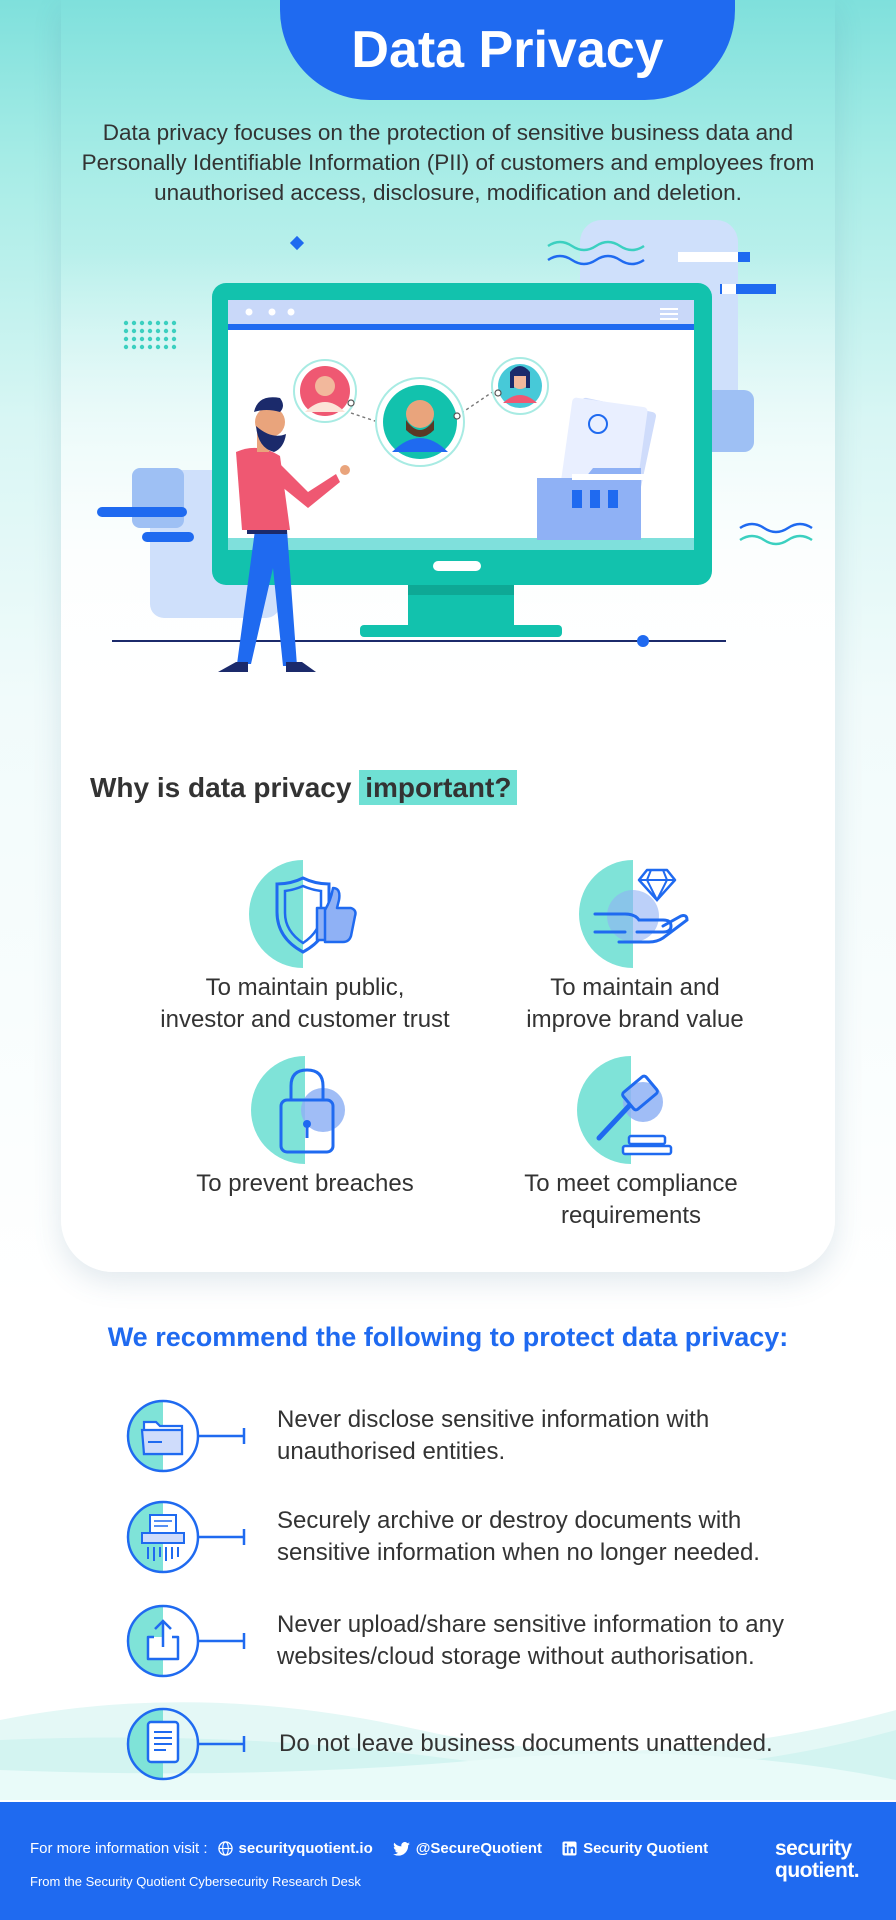 Image resolution: width=896 pixels, height=1920 pixels. I want to click on benefit-brand-line2: improve brand value, so click(635, 1019).